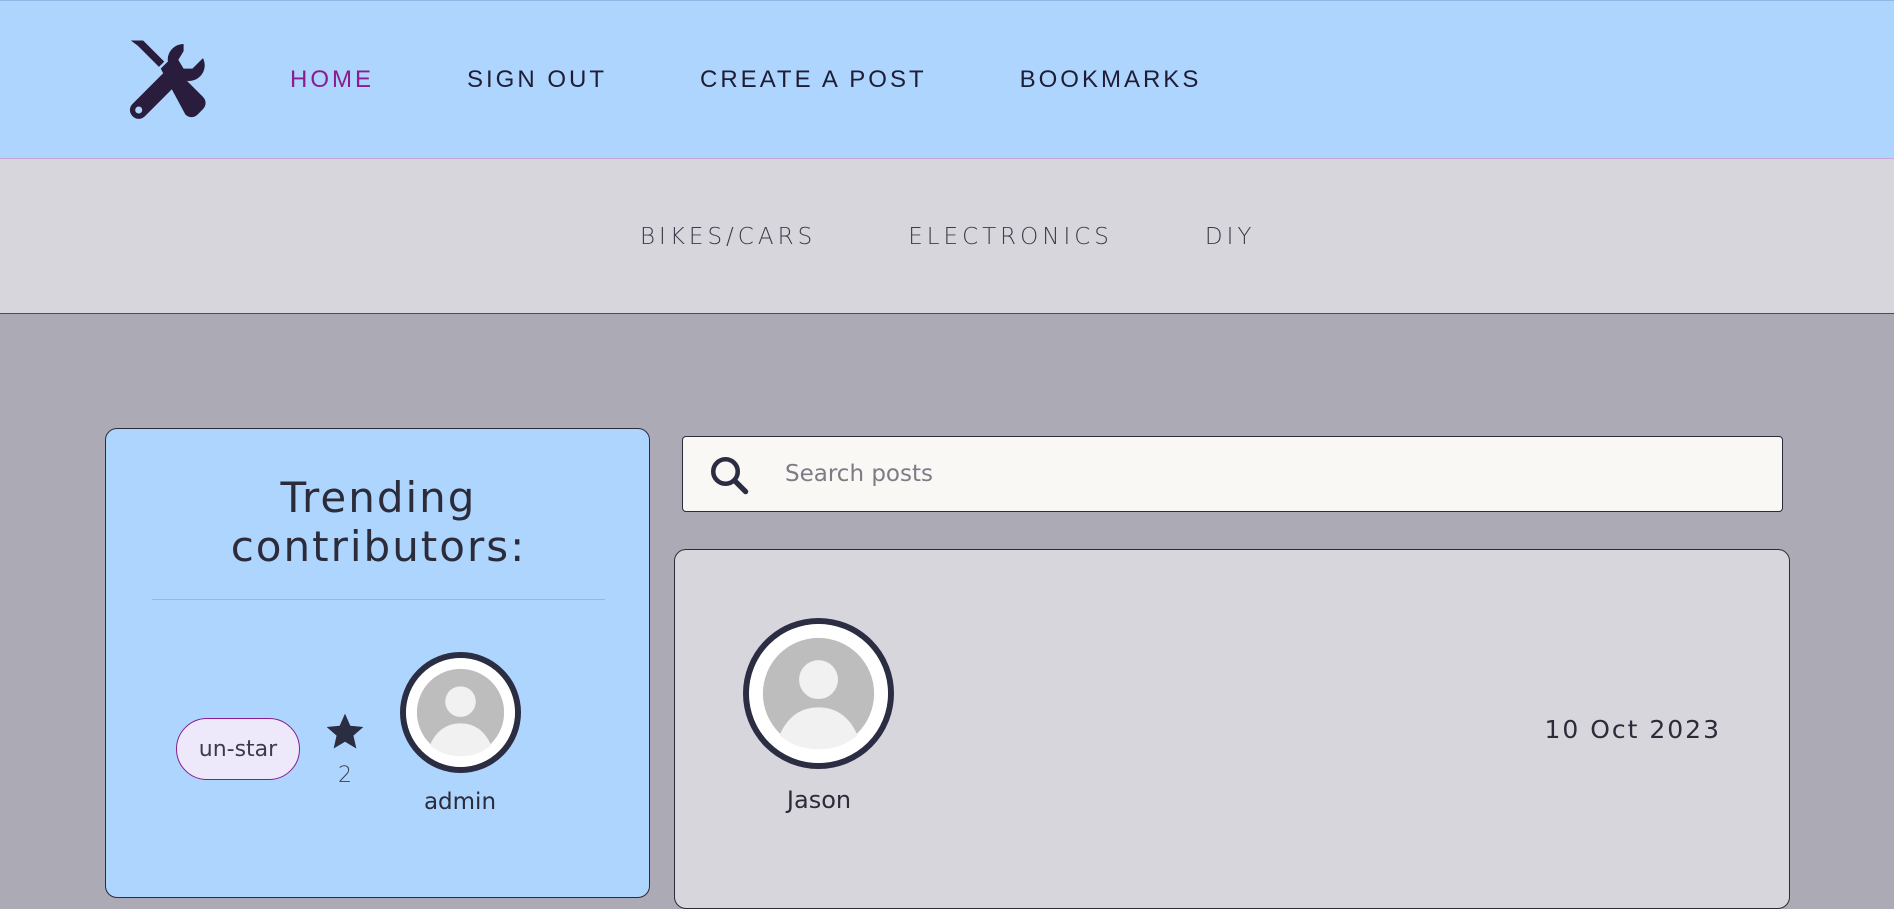 The width and height of the screenshot is (1894, 909). What do you see at coordinates (332, 80) in the screenshot?
I see `nav-home-link: HOME` at bounding box center [332, 80].